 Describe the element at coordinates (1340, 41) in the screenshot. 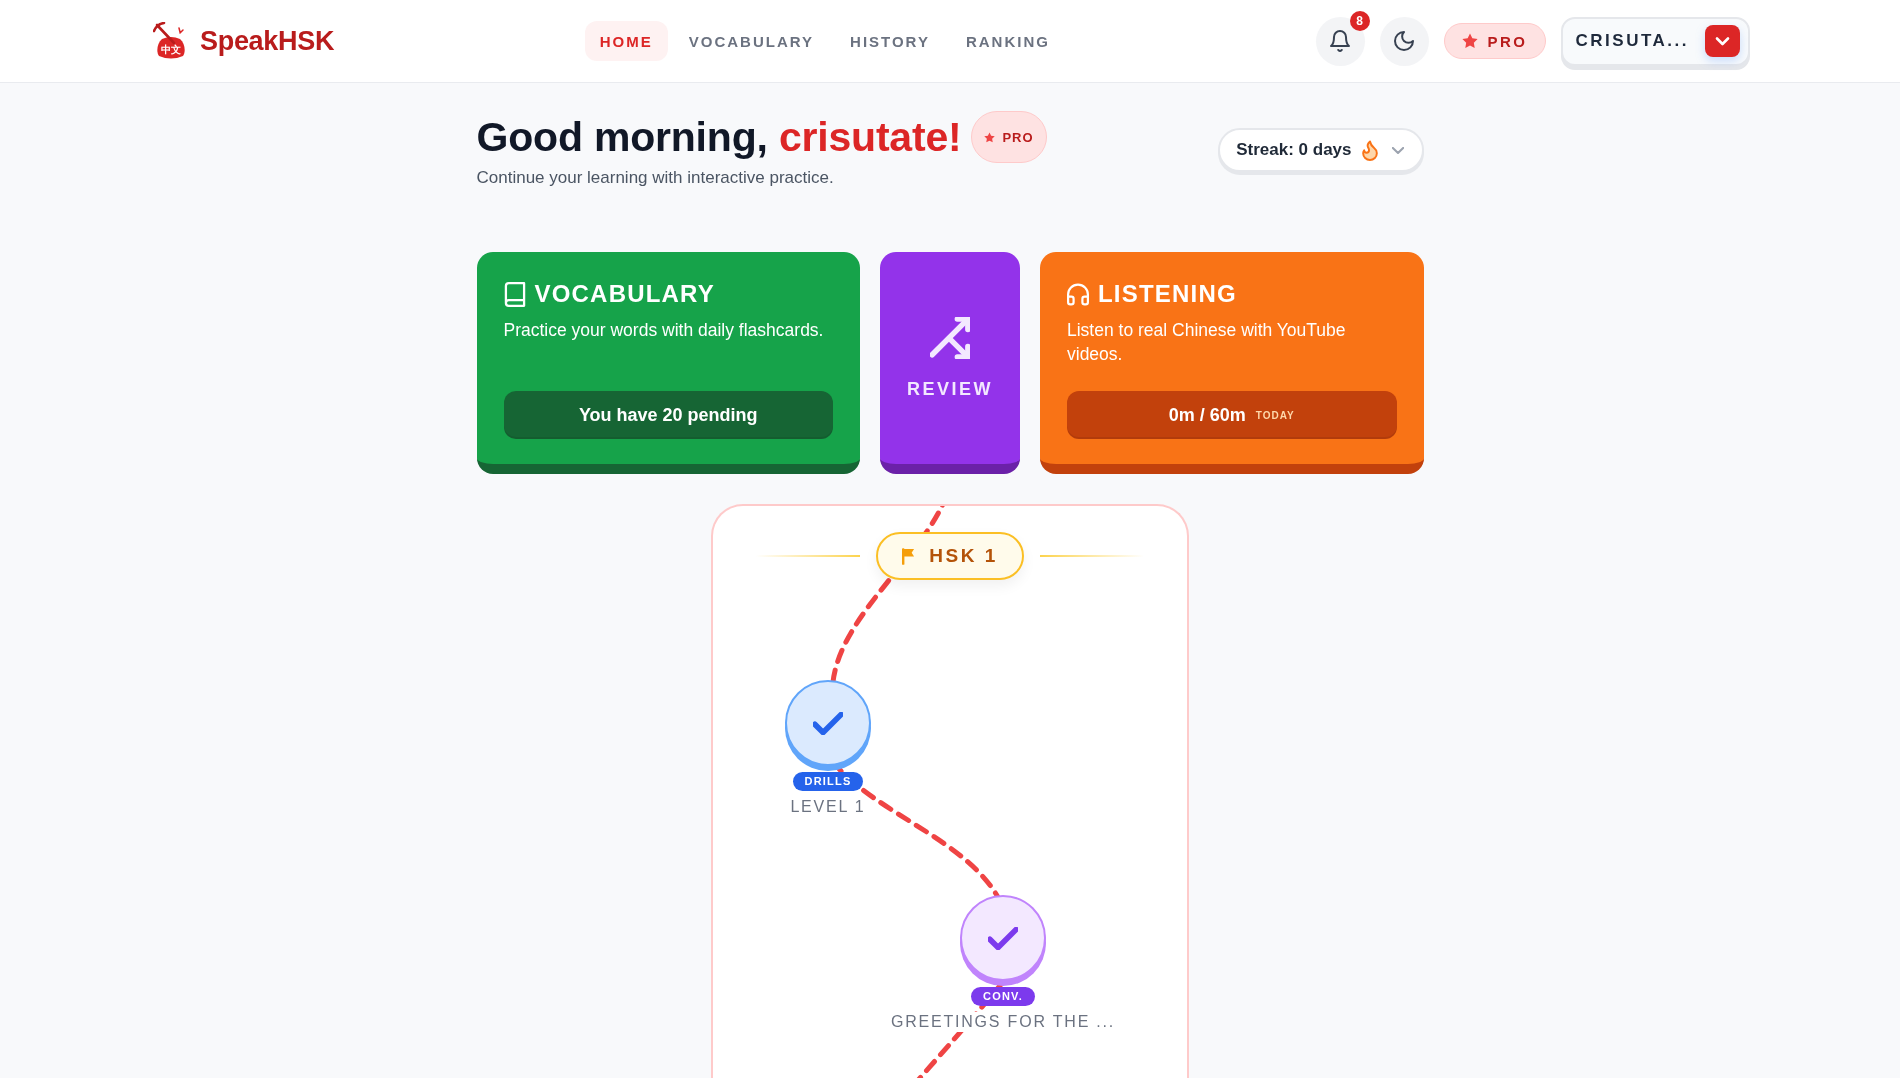

I see `bell-icon` at that location.